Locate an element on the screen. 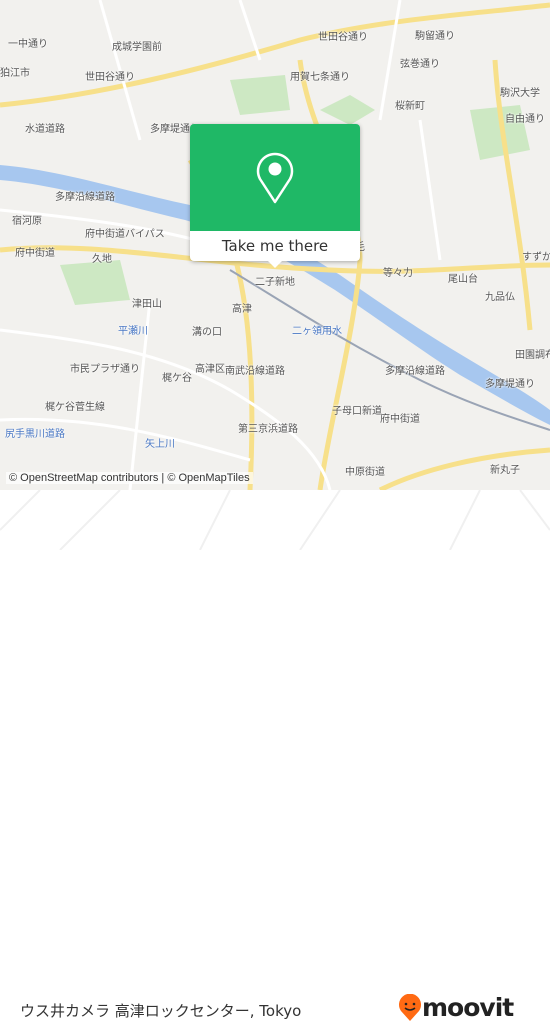  map-label: 田園調布 is located at coordinates (532, 355).